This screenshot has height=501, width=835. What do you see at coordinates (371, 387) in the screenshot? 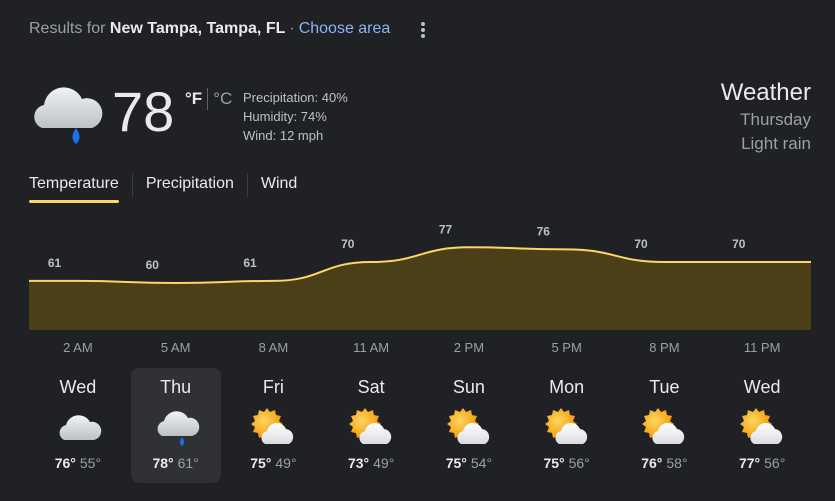
I see `day-name: Sat` at bounding box center [371, 387].